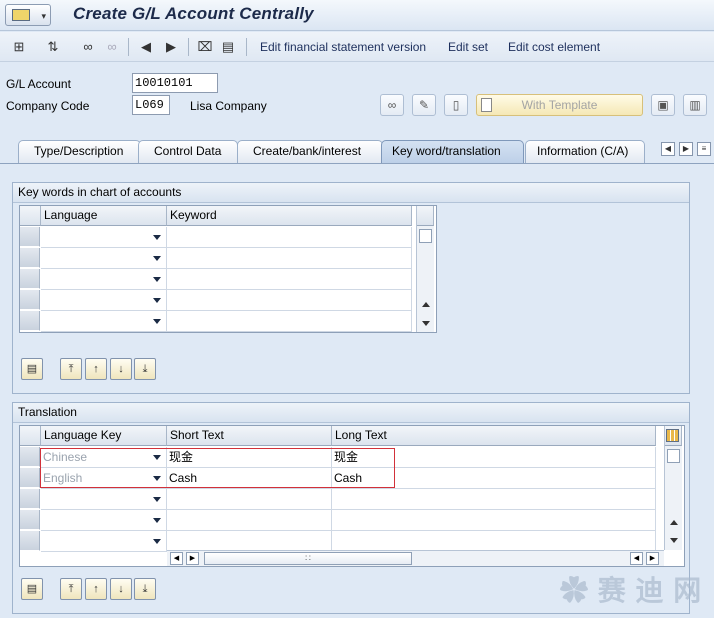 The height and width of the screenshot is (618, 714). What do you see at coordinates (636, 558) in the screenshot?
I see `scroll-left-end-icon: ◀` at bounding box center [636, 558].